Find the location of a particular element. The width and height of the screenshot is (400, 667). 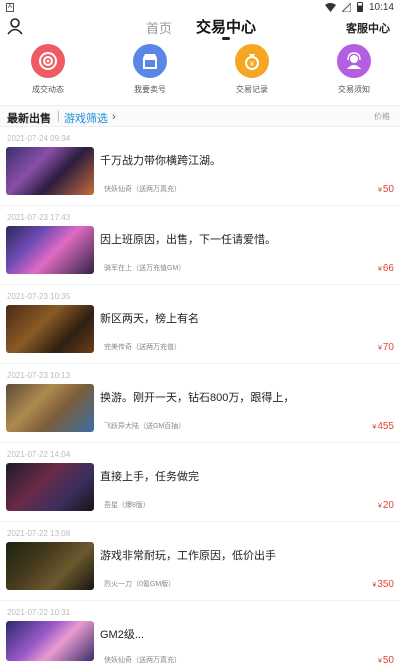

top-header: 首页 交易中心 客服中心 is located at coordinates (200, 29).